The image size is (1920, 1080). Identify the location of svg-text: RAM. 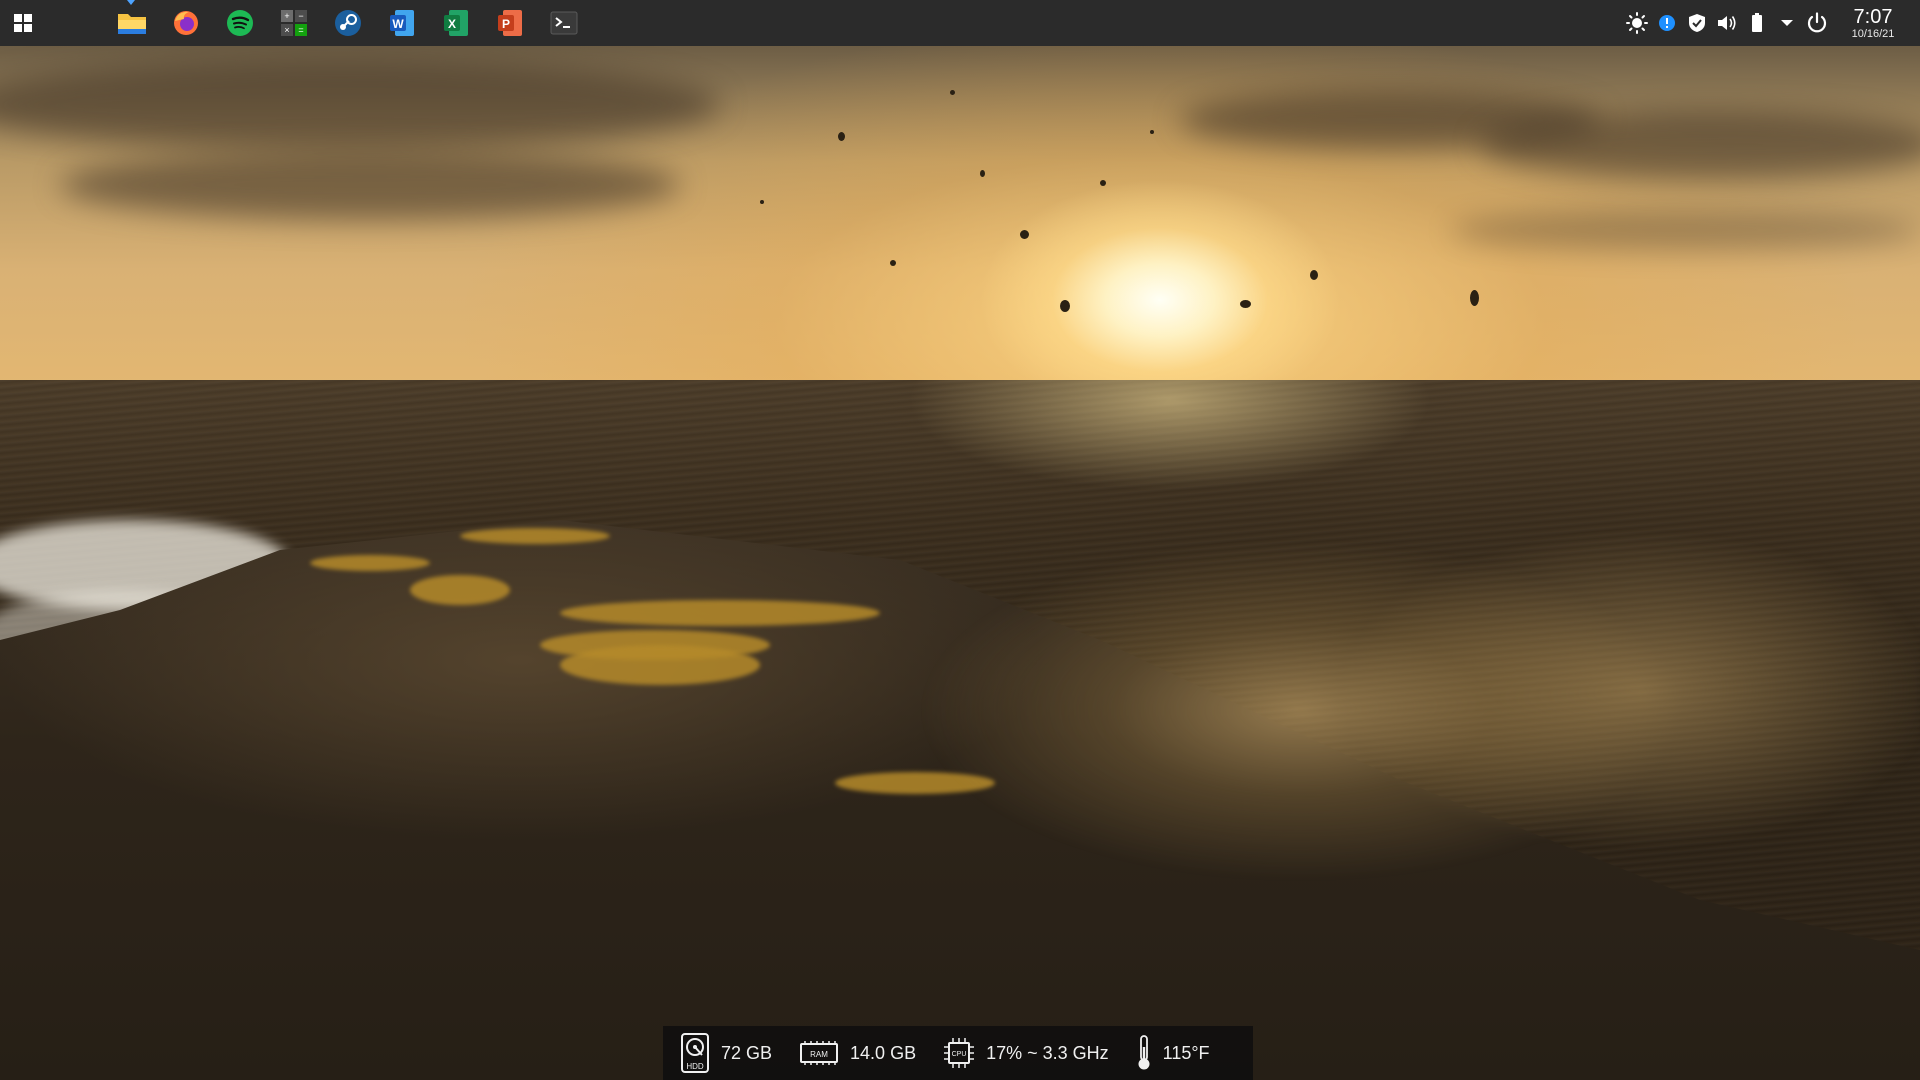
(819, 1054).